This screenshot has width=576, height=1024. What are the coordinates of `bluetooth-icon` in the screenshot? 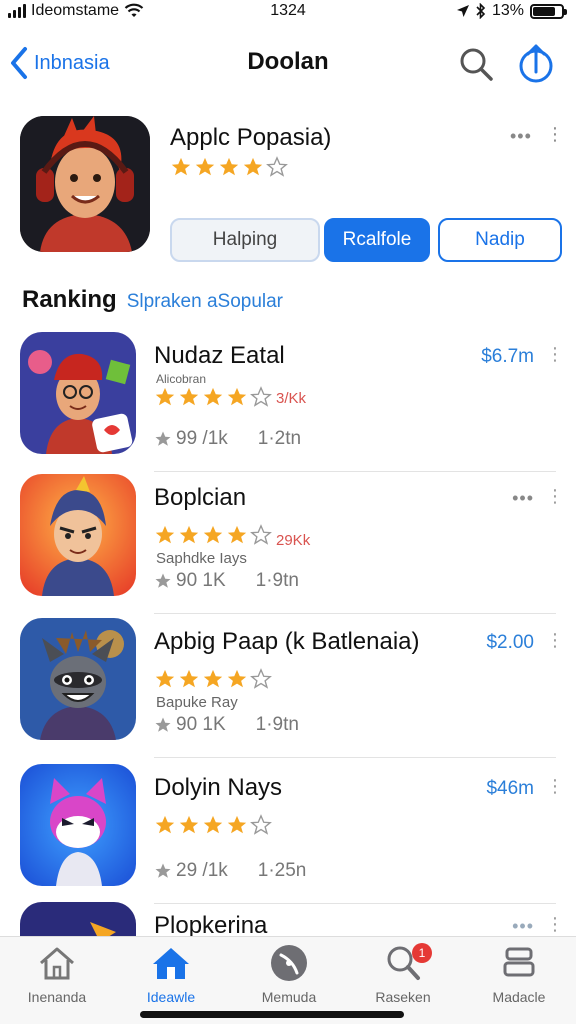 It's located at (481, 11).